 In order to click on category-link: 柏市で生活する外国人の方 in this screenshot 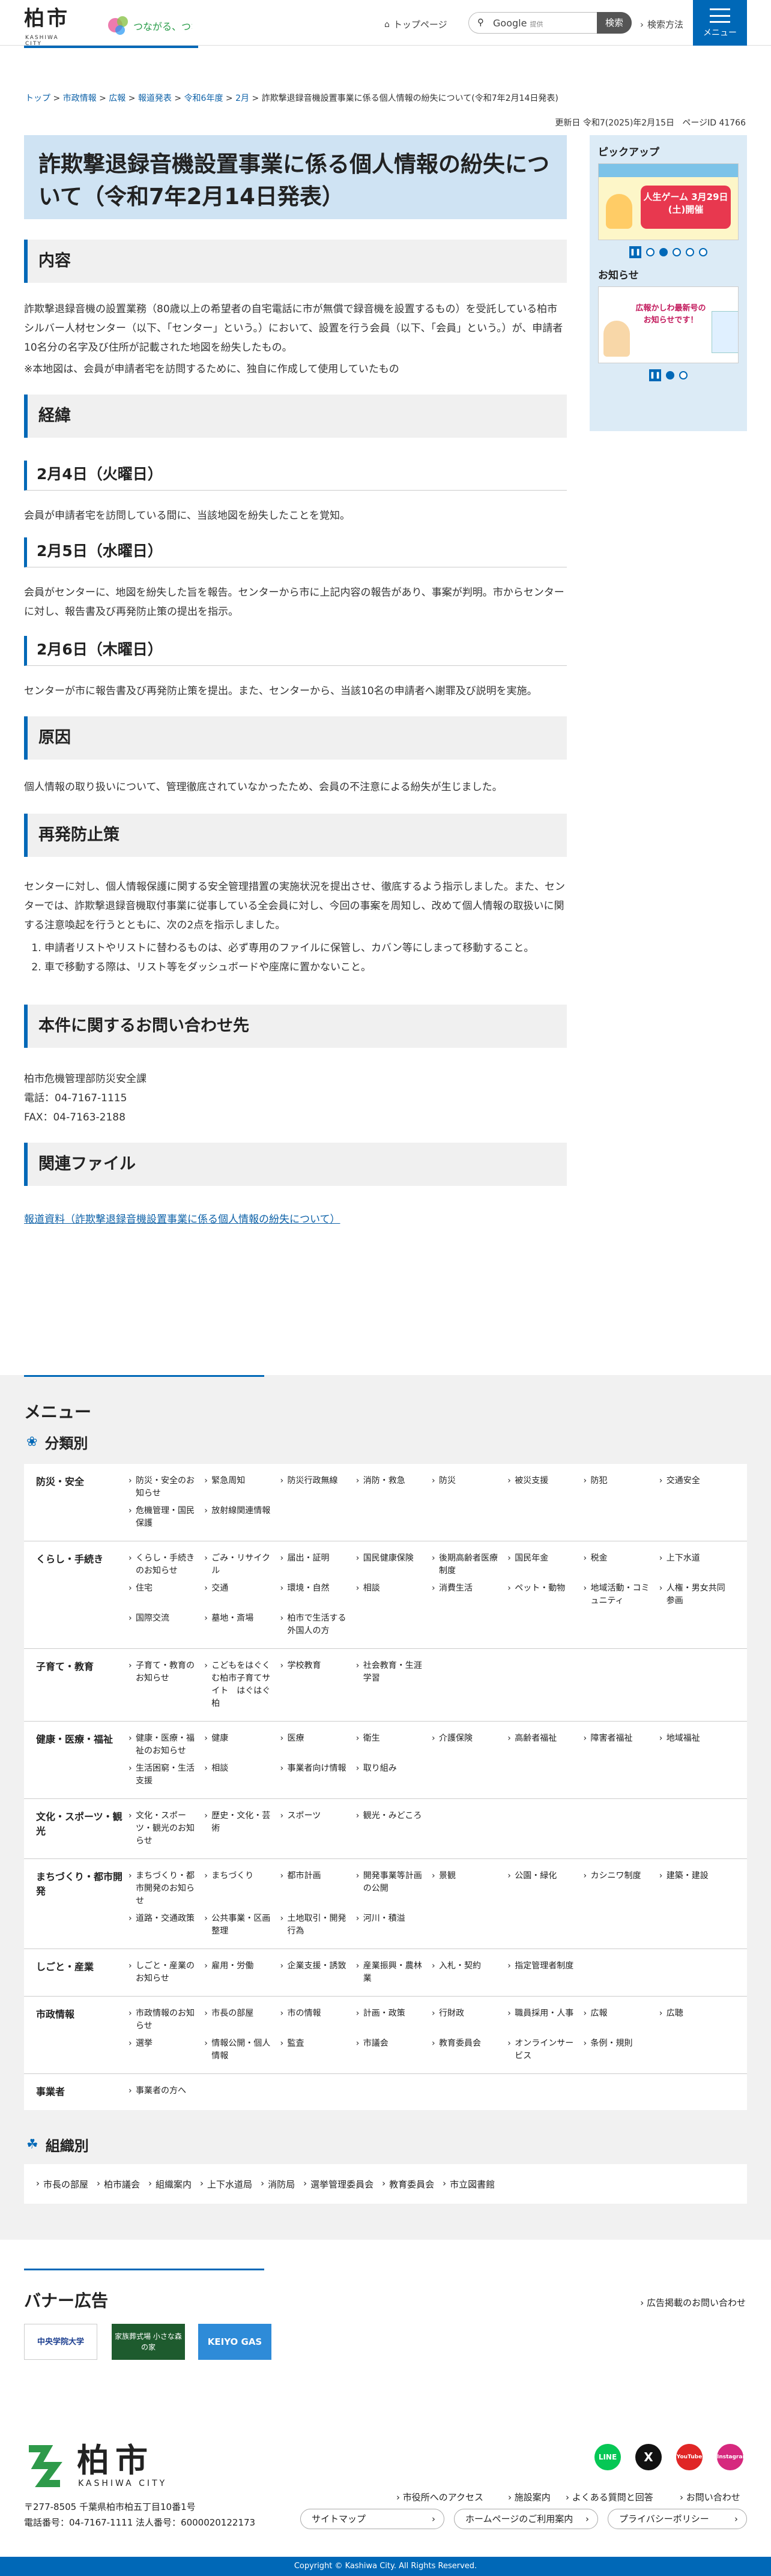, I will do `click(318, 1624)`.